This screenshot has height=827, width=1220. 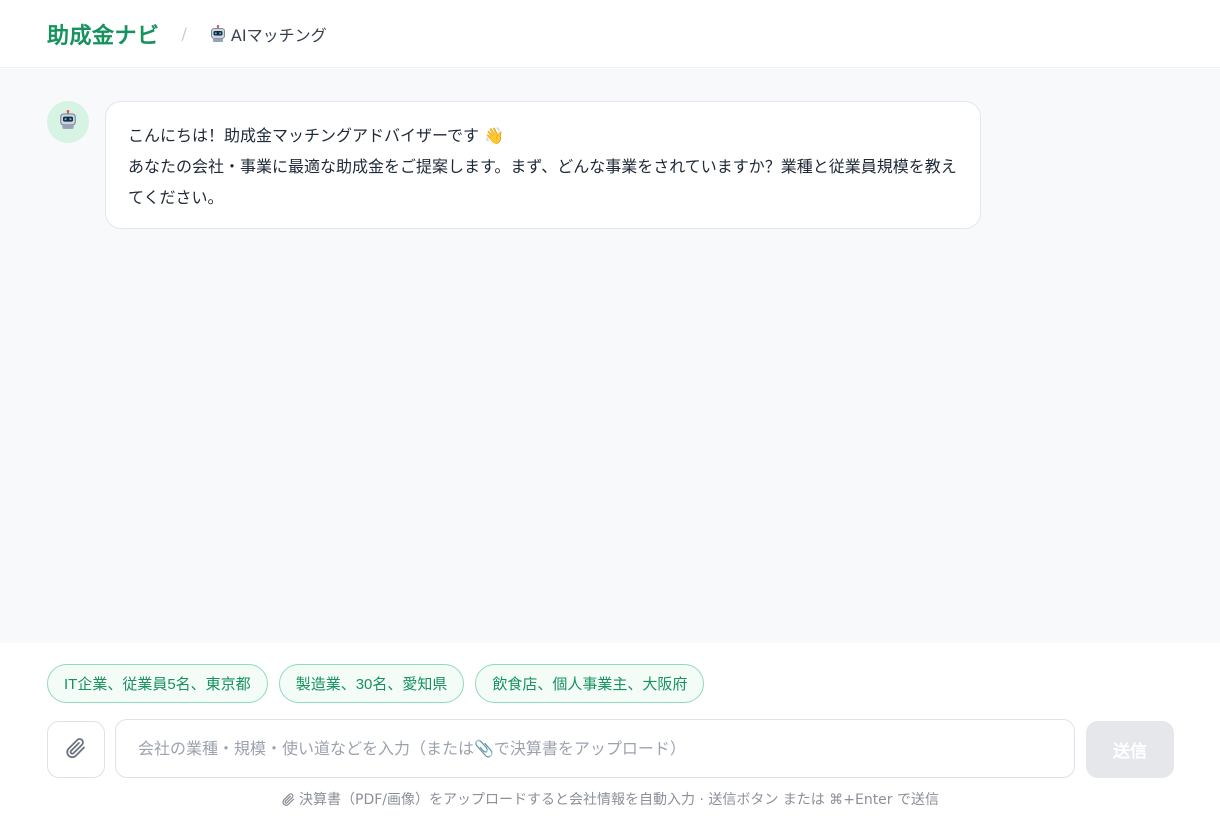 What do you see at coordinates (595, 748) in the screenshot?
I see `message-input` at bounding box center [595, 748].